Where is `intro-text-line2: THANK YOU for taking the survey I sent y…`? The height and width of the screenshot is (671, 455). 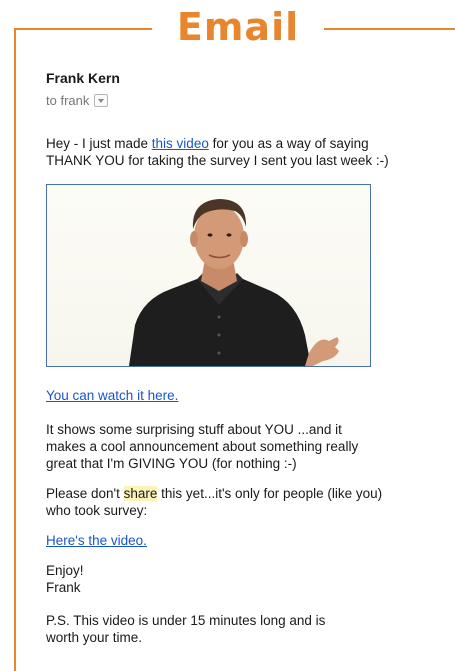
intro-text-line2: THANK YOU for taking the survey I sent y… is located at coordinates (217, 160).